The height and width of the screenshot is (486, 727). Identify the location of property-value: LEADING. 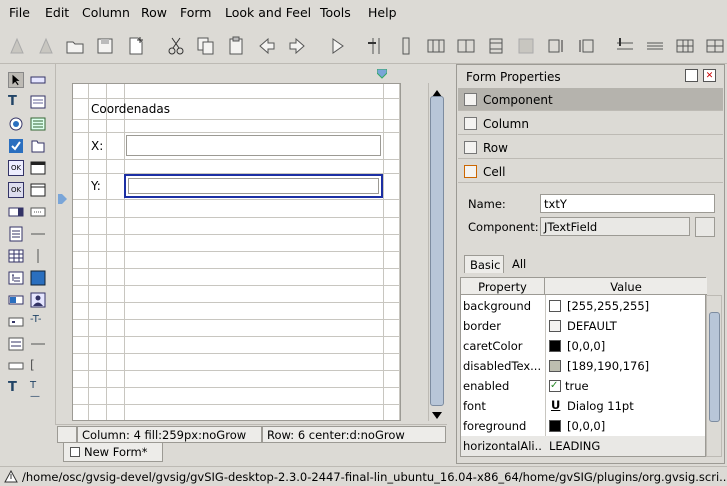
(574, 446).